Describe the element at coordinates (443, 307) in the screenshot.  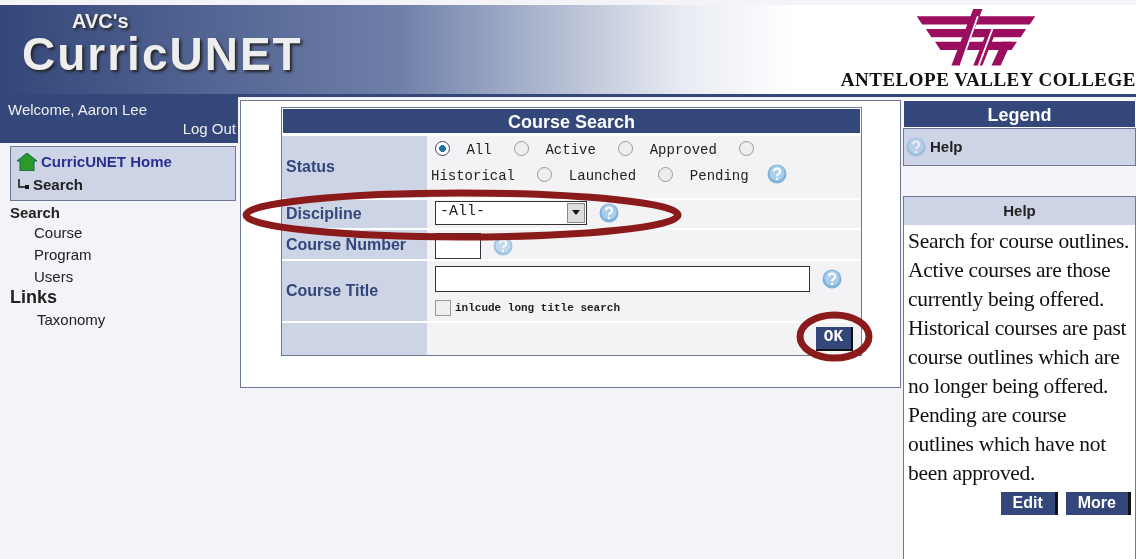
I see `checkbox` at that location.